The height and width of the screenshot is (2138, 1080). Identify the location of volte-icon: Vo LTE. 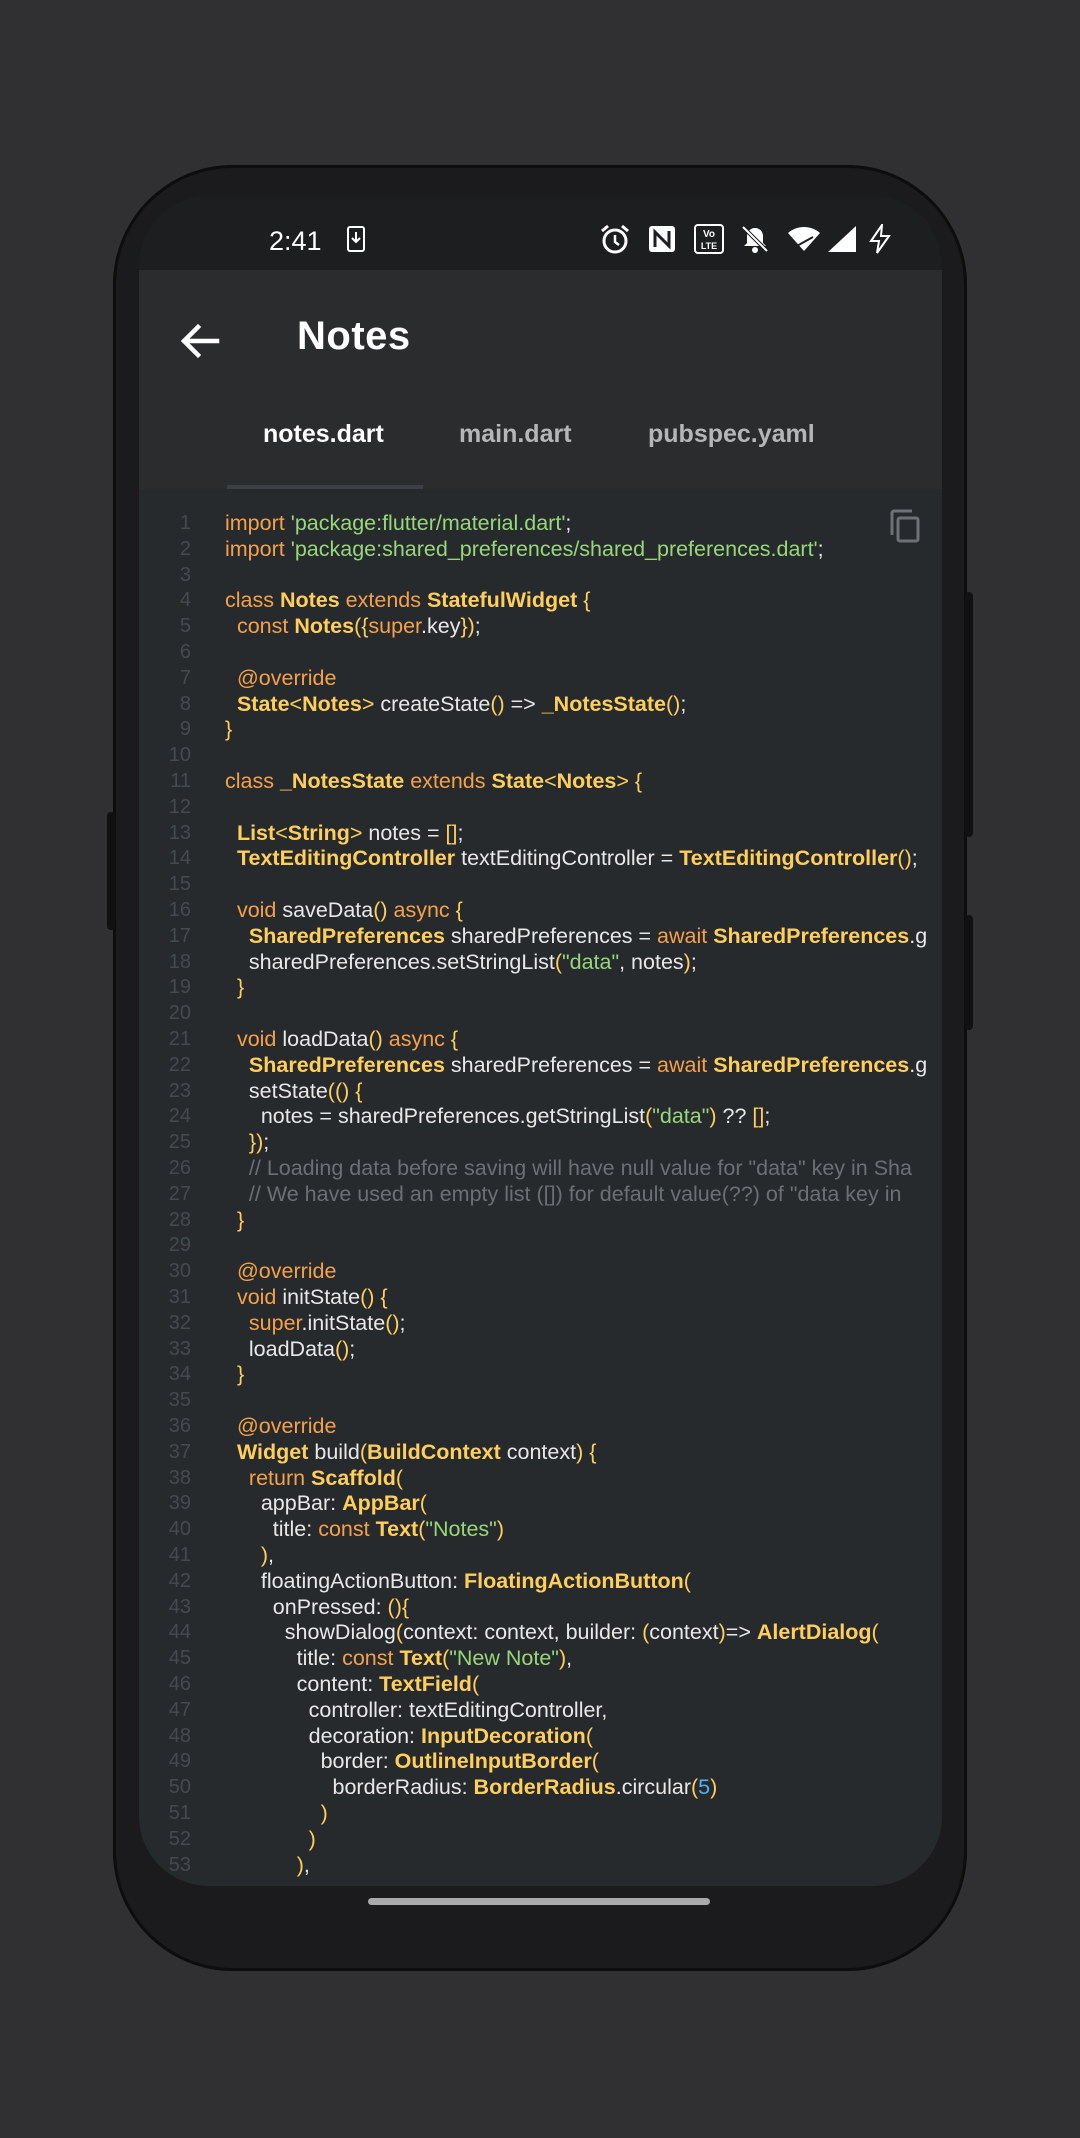
(709, 239).